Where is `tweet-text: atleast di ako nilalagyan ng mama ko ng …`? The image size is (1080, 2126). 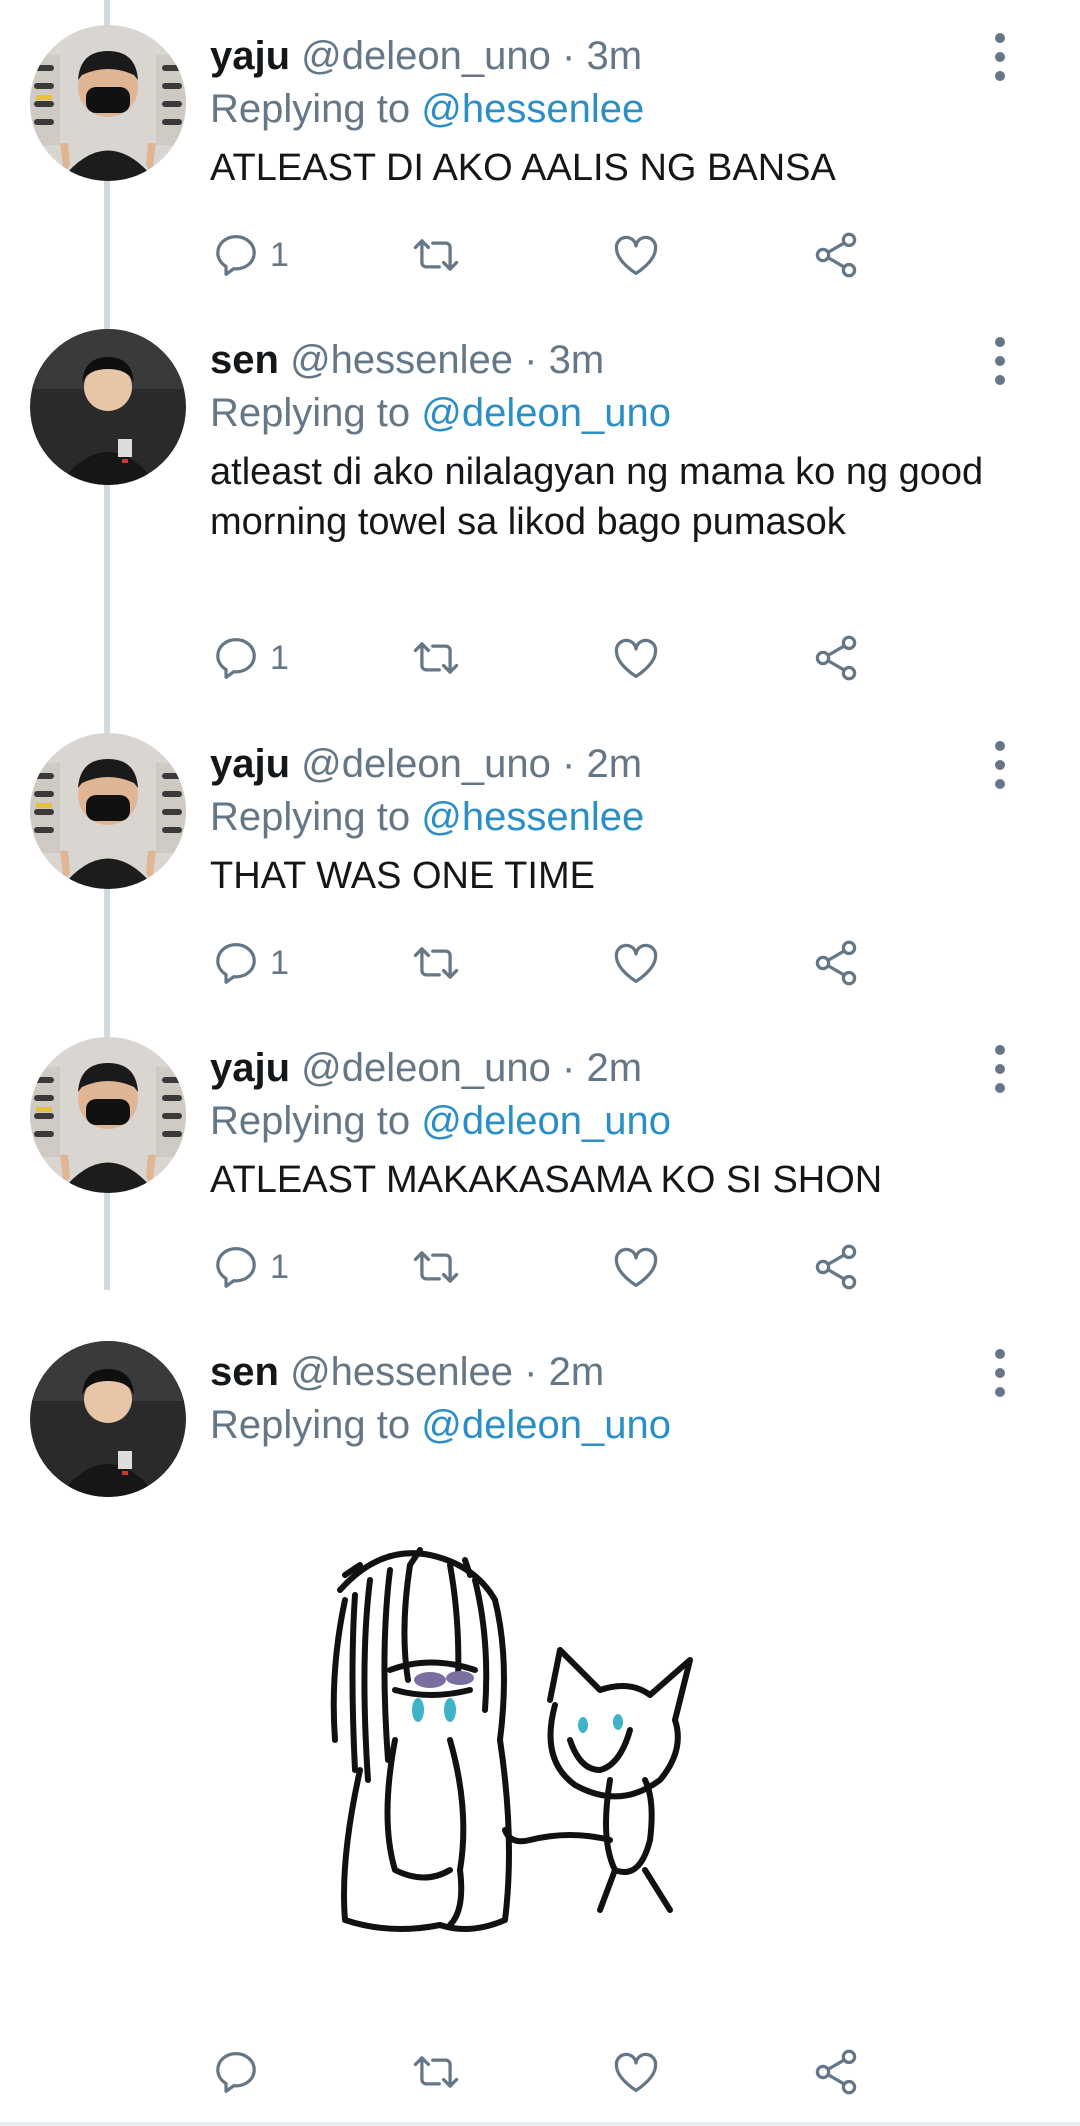
tweet-text: atleast di ako nilalagyan ng mama ko ng … is located at coordinates (597, 497).